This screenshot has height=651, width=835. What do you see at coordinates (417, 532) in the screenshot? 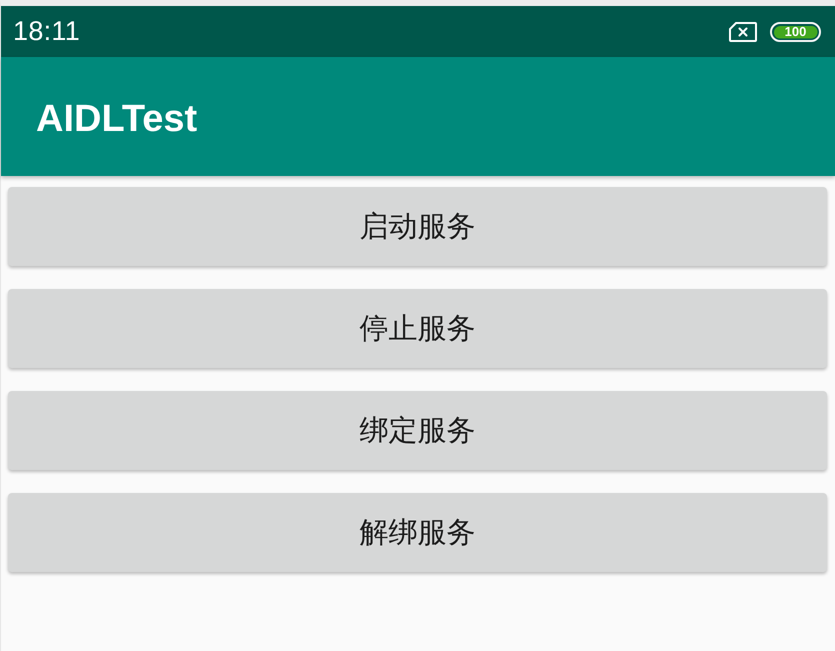
I see `service-button: 解绑服务` at bounding box center [417, 532].